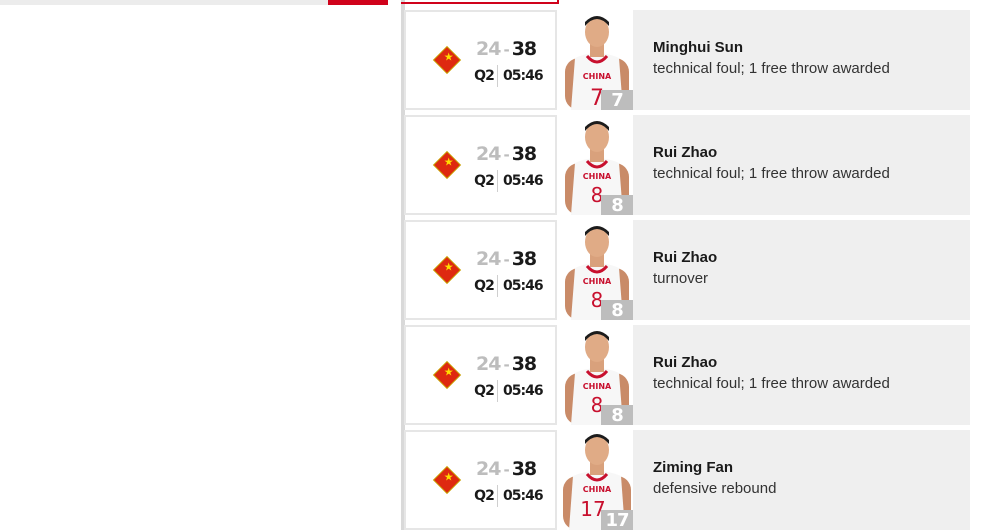 Image resolution: width=987 pixels, height=531 pixels. I want to click on top-progress-accent, so click(358, 2).